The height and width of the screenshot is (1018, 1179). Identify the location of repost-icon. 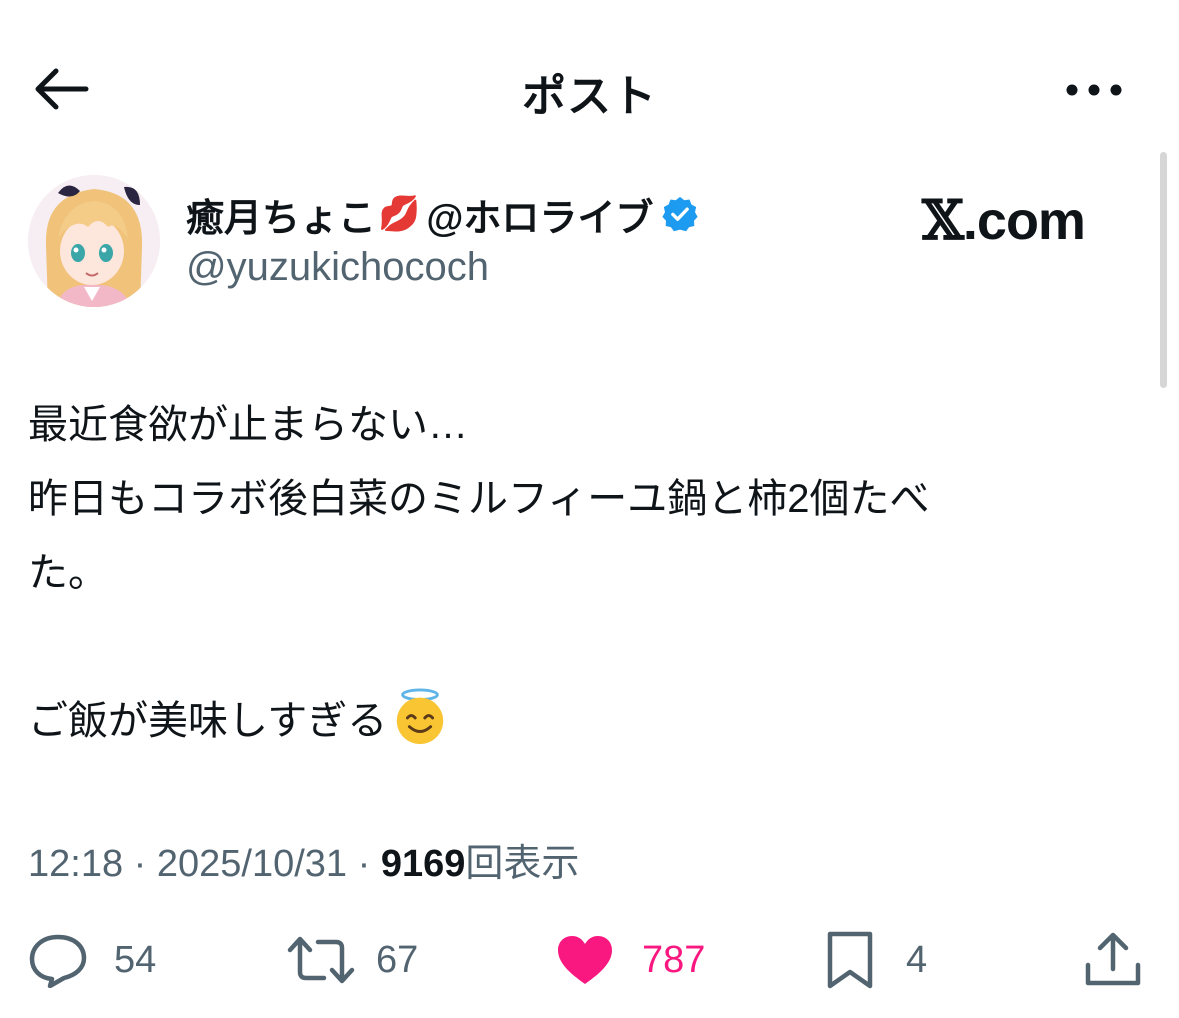
(321, 960).